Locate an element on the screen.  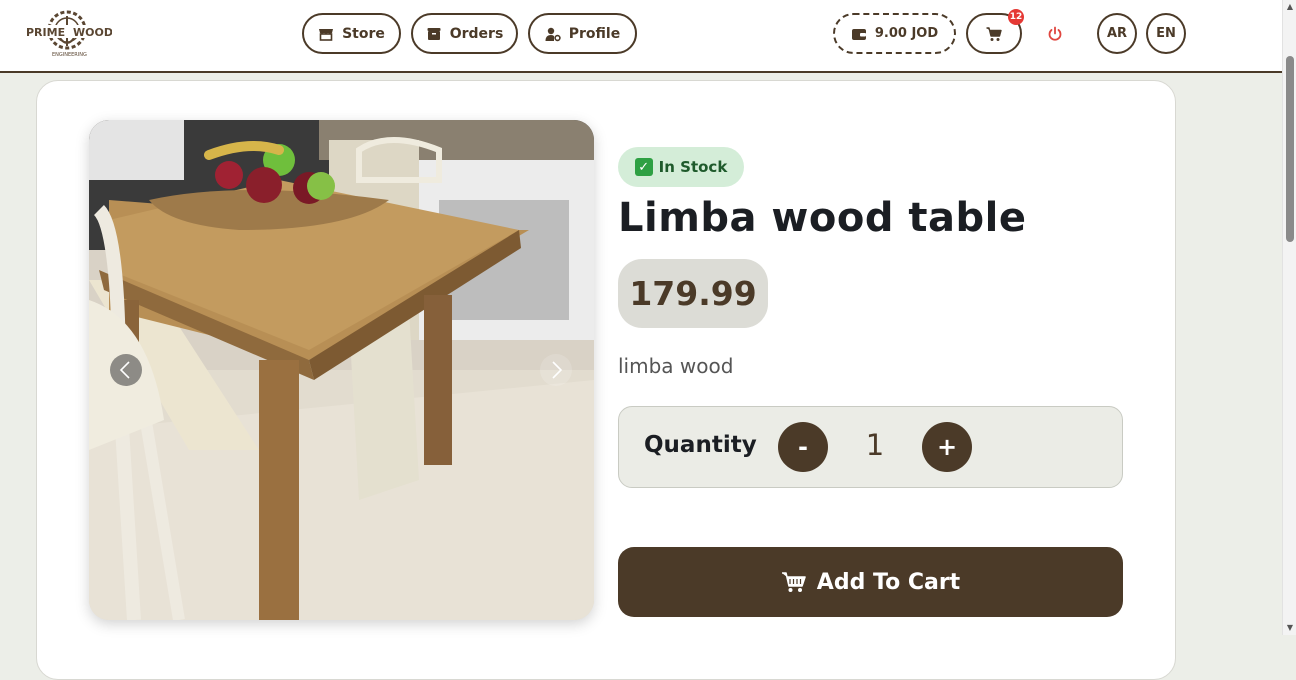
check-icon: ✓ is located at coordinates (643, 167).